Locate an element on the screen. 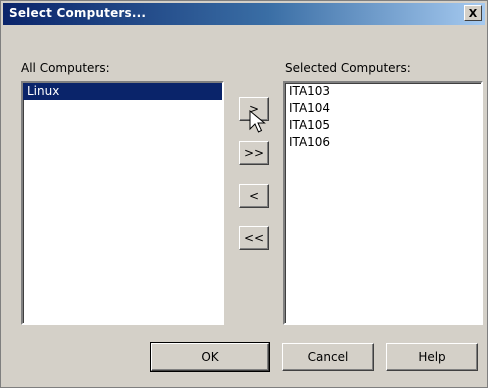 Image resolution: width=490 pixels, height=390 pixels. all-computers-label: All Computers: is located at coordinates (65, 68).